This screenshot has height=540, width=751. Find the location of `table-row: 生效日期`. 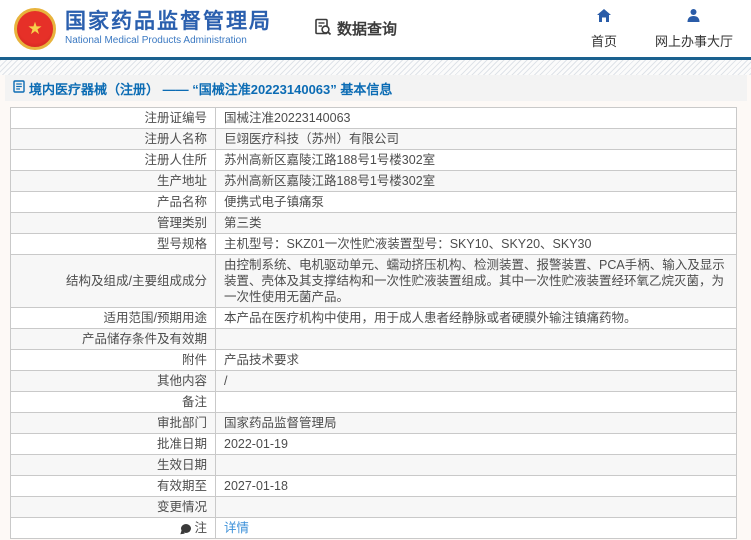

table-row: 生效日期 is located at coordinates (373, 465).